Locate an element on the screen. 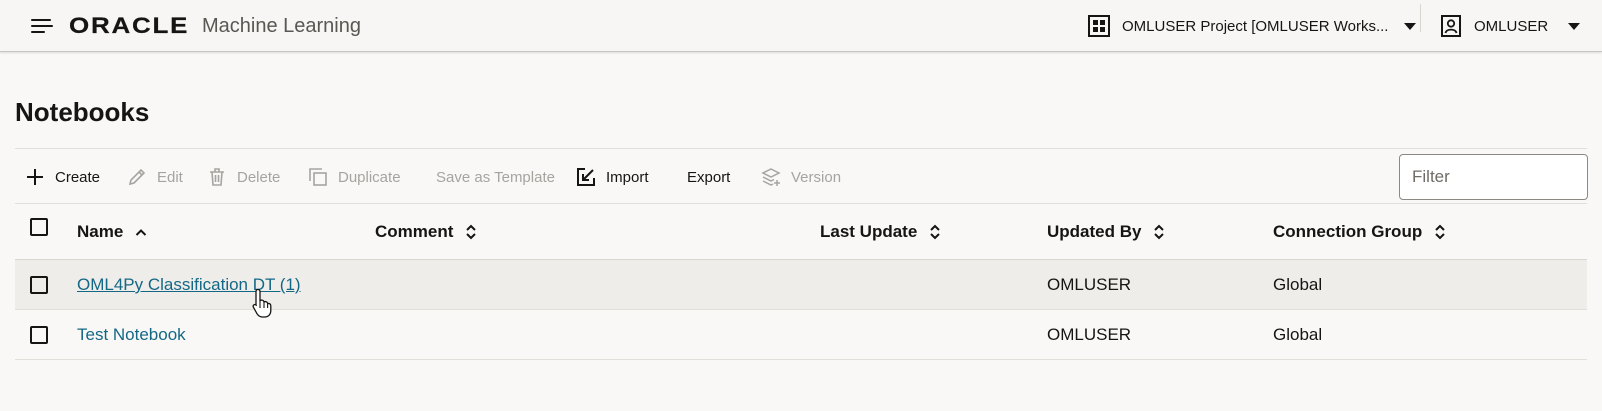  brand: ORACLE Machine Learning is located at coordinates (215, 26).